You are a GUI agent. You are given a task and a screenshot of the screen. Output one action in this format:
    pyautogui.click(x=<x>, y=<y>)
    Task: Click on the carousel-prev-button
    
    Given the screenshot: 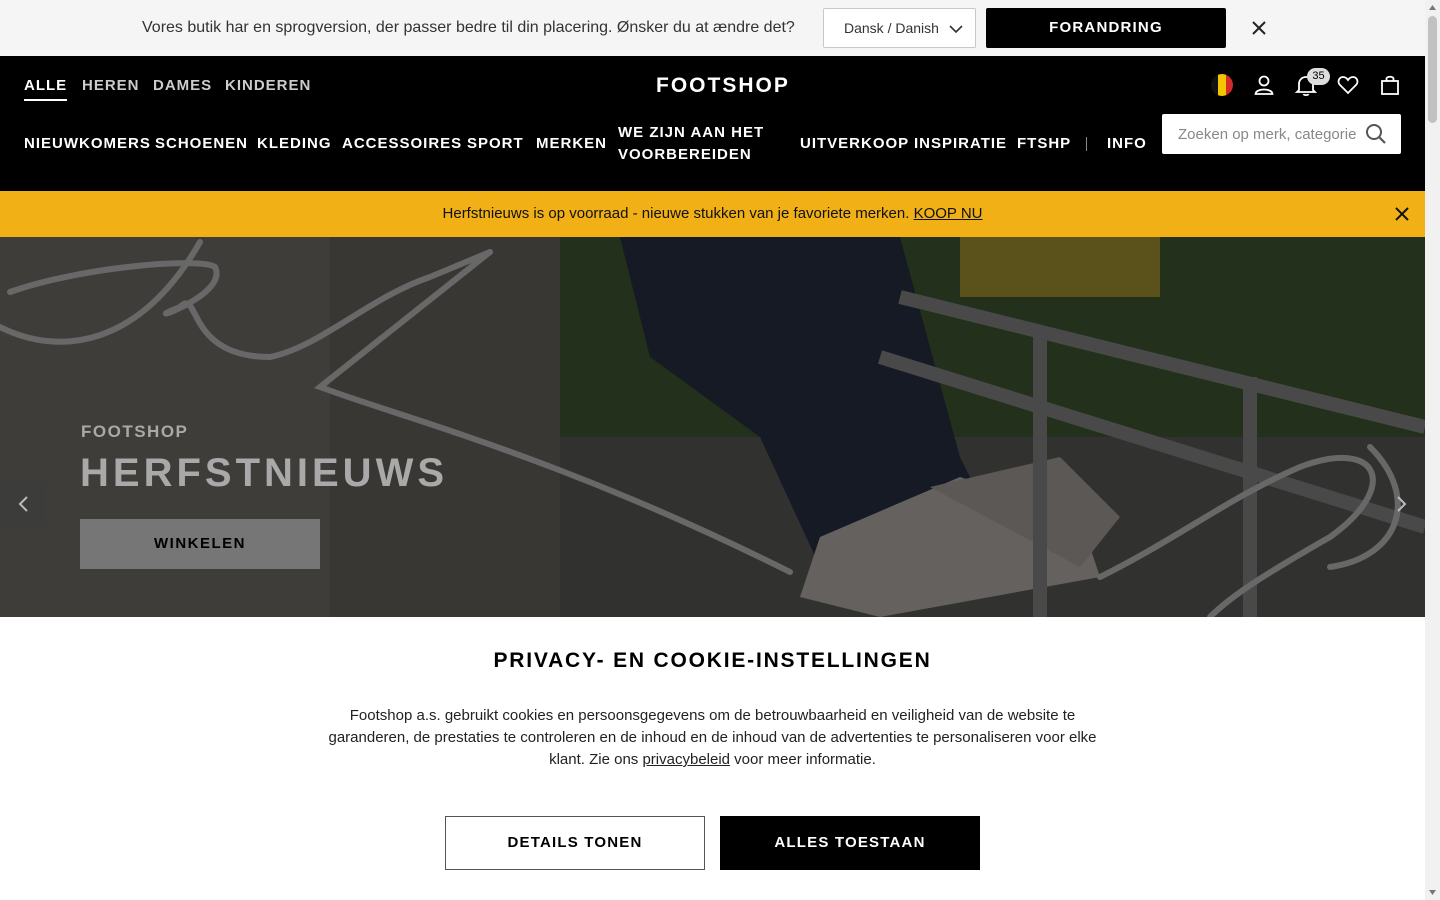 What is the action you would take?
    pyautogui.click(x=23, y=504)
    